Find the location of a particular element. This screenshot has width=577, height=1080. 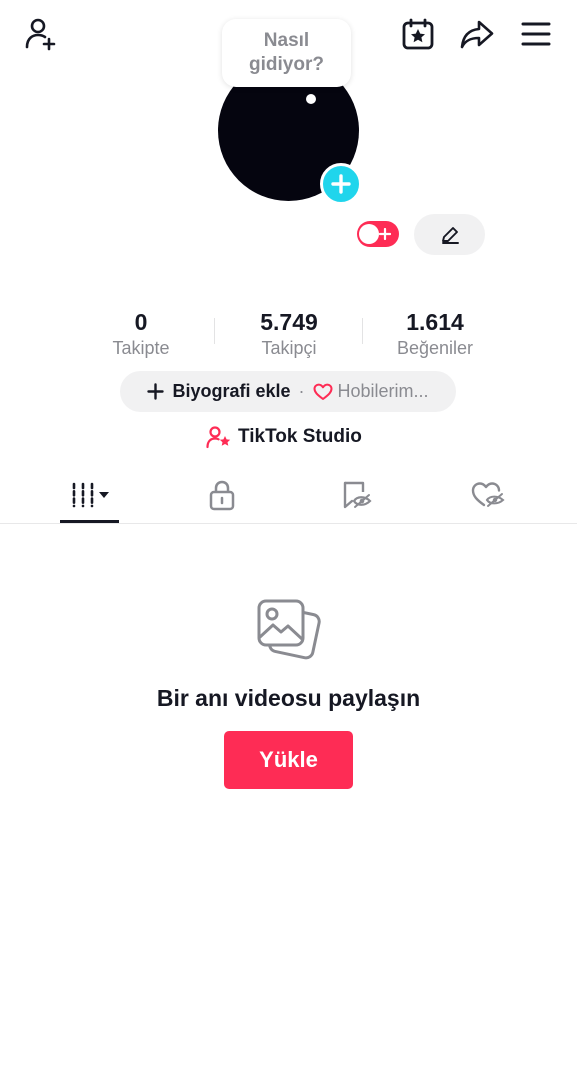

status-bubble: Nasıl gidiyor? is located at coordinates (286, 53).